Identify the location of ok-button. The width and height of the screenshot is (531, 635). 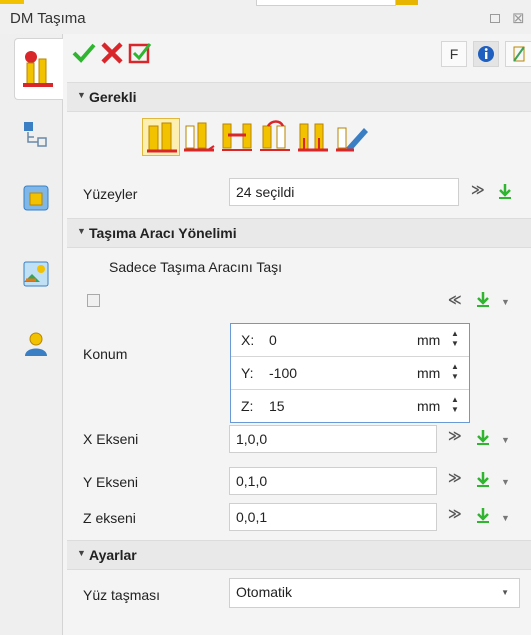
(84, 53).